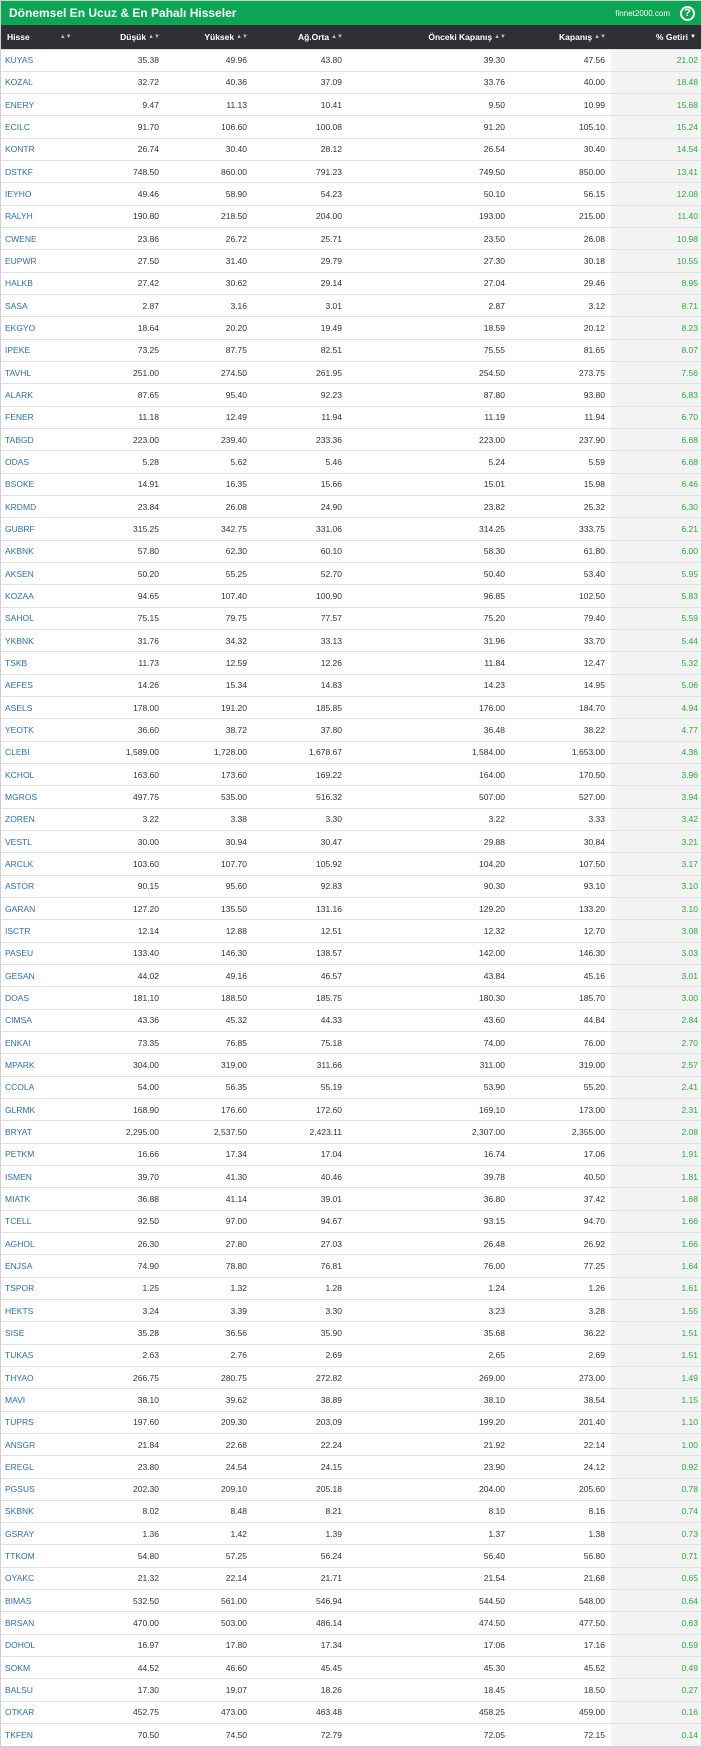 The width and height of the screenshot is (702, 1747). I want to click on table-row: MPARK 304.00 319.00 311.66 311.00 319.00 2.57, so click(351, 1065).